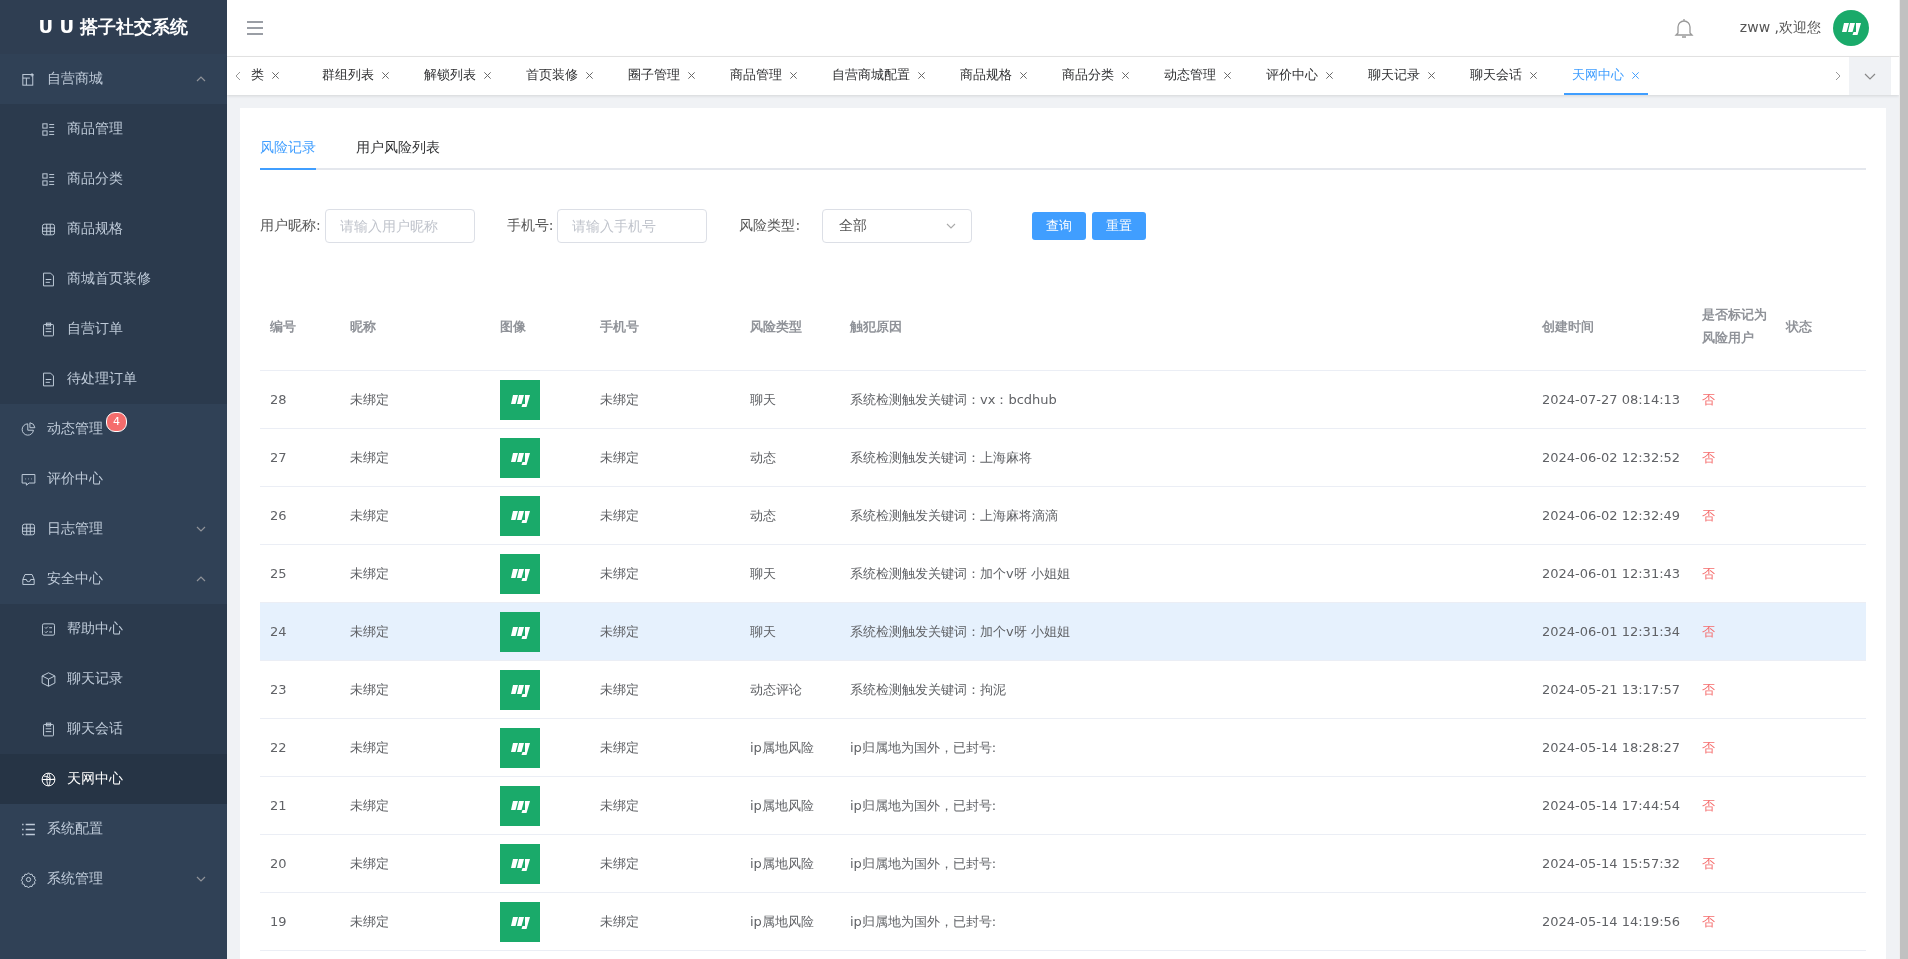 This screenshot has width=1908, height=959. What do you see at coordinates (662, 76) in the screenshot?
I see `page-tab: 圈子管理` at bounding box center [662, 76].